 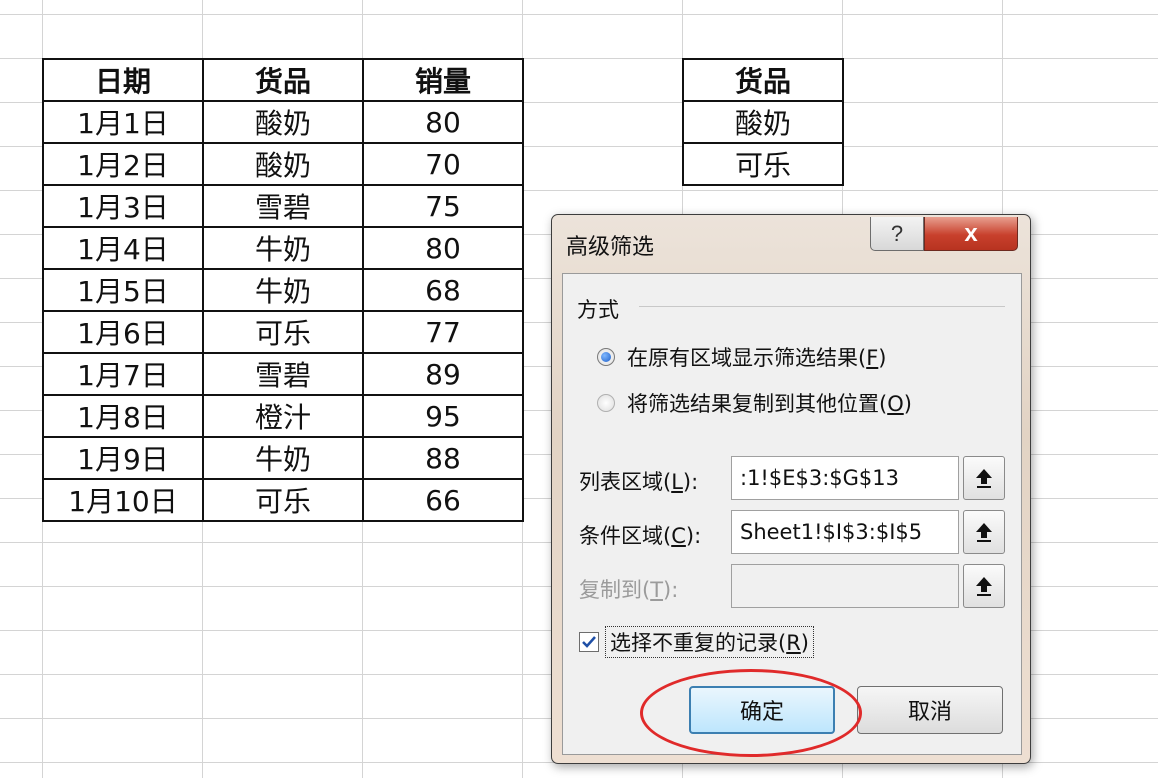 What do you see at coordinates (709, 642) in the screenshot?
I see `unique-records-label: 选择不重复的记录(R)` at bounding box center [709, 642].